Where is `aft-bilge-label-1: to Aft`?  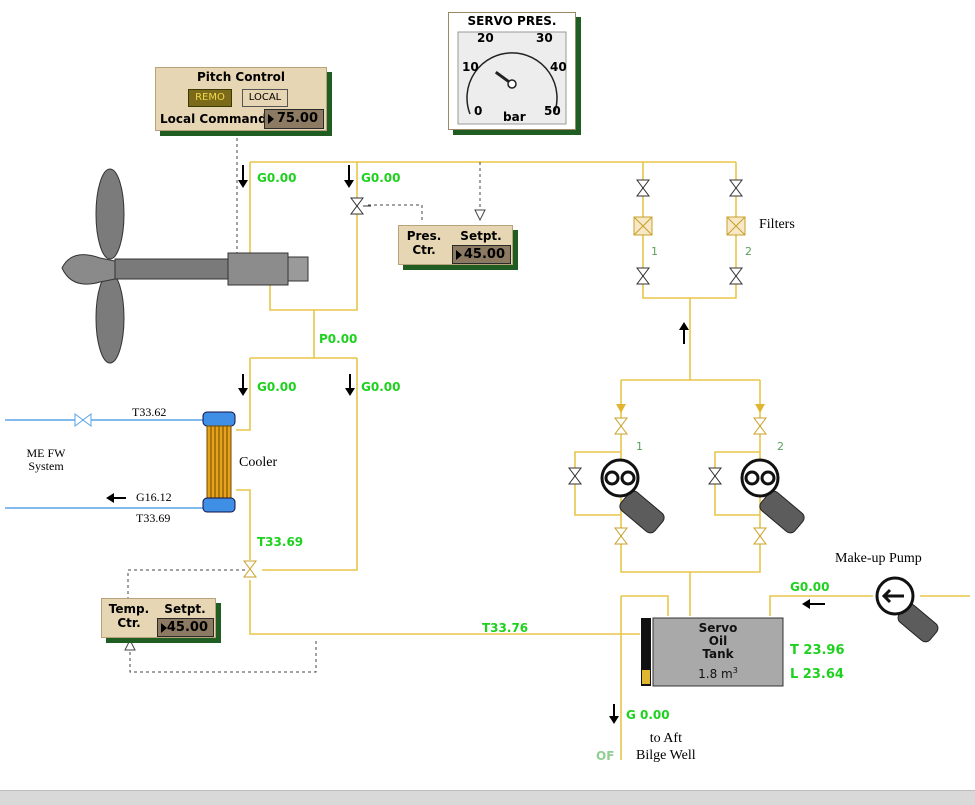
aft-bilge-label-1: to Aft is located at coordinates (665, 738).